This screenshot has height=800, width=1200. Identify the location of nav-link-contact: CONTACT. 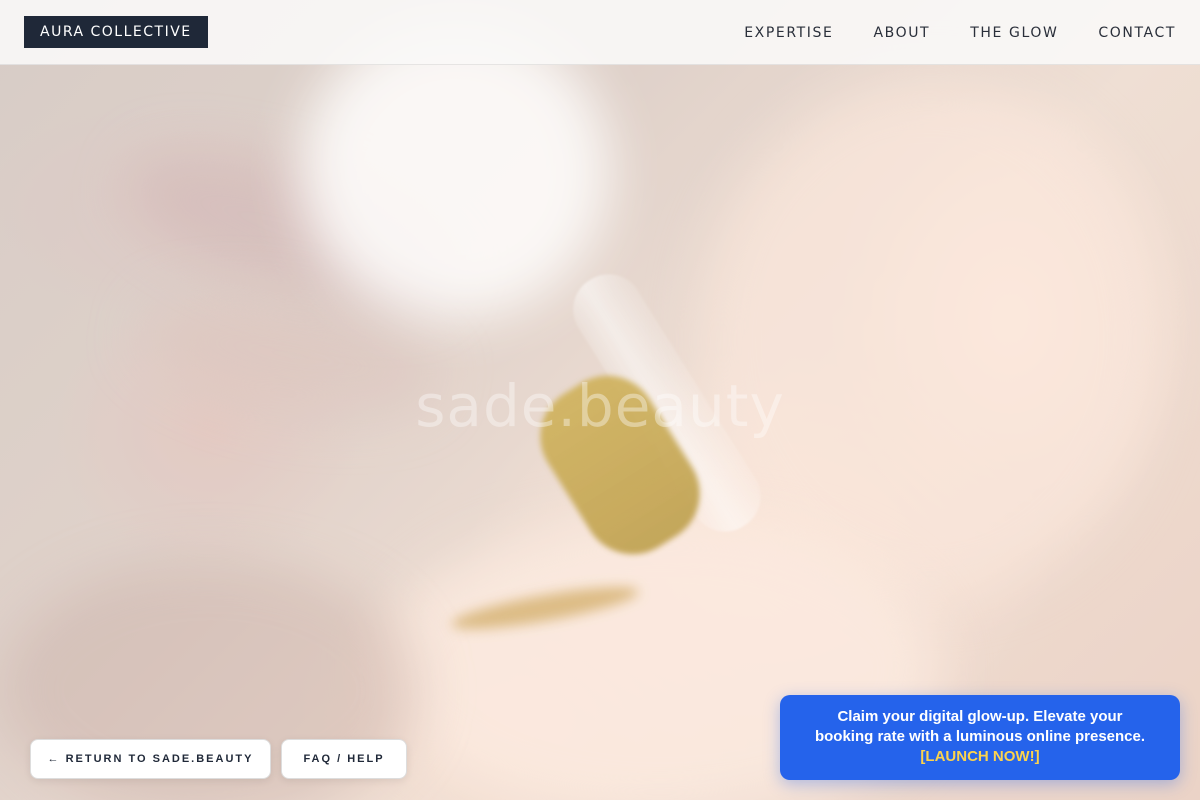
(1137, 33).